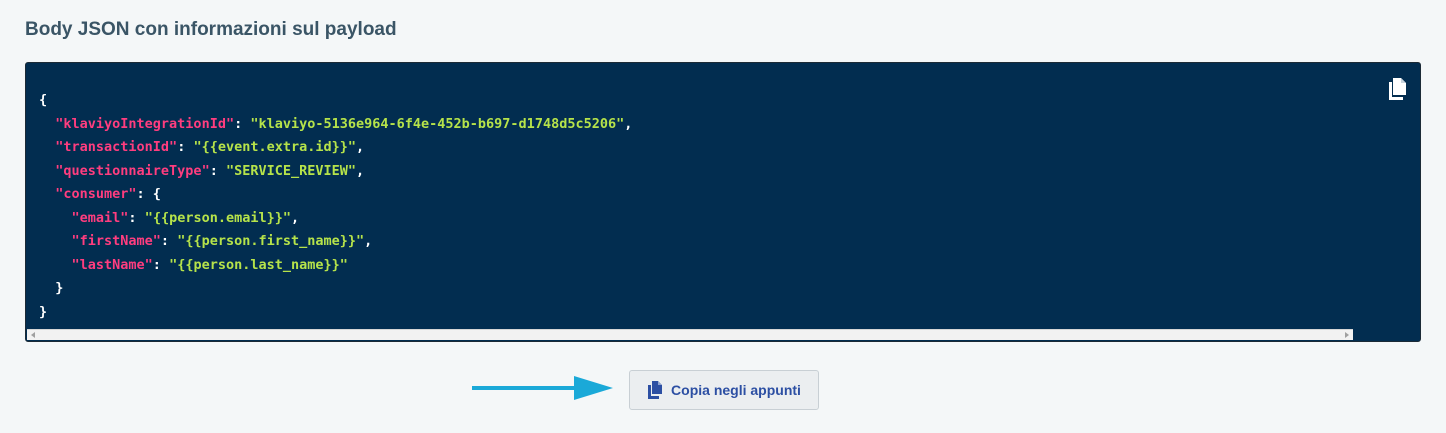 This screenshot has width=1446, height=433. What do you see at coordinates (112, 264) in the screenshot?
I see `json-key: "lastName"` at bounding box center [112, 264].